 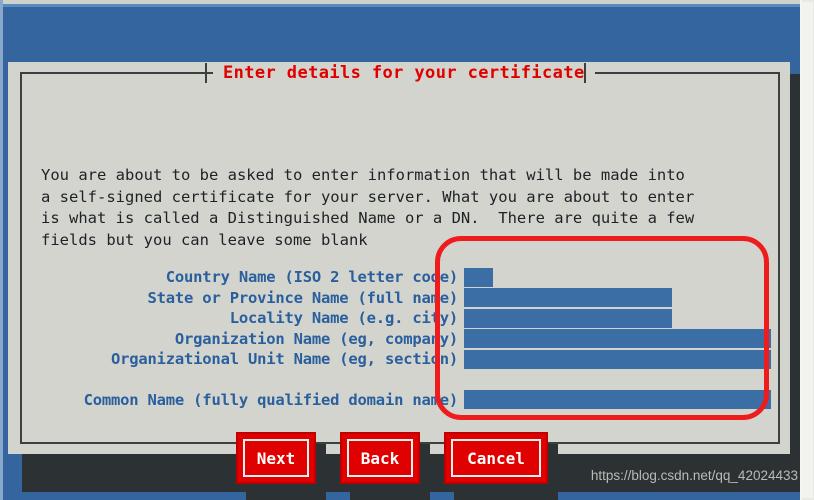 I want to click on form-row-country: Country Name (ISO 2 letter code) CN, so click(x=404, y=277).